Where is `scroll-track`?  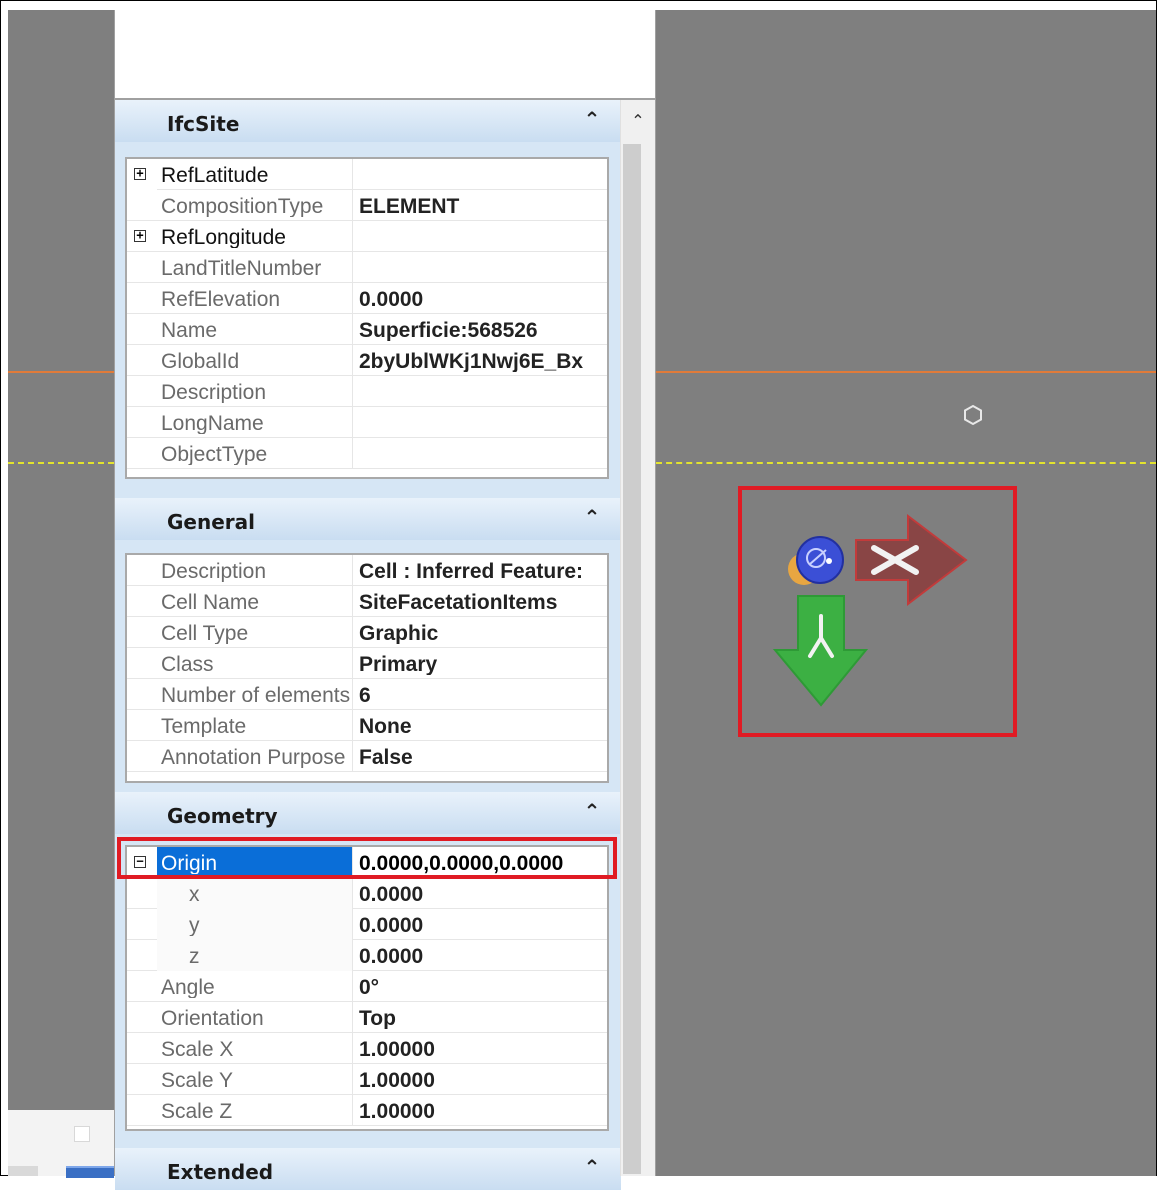 scroll-track is located at coordinates (632, 659).